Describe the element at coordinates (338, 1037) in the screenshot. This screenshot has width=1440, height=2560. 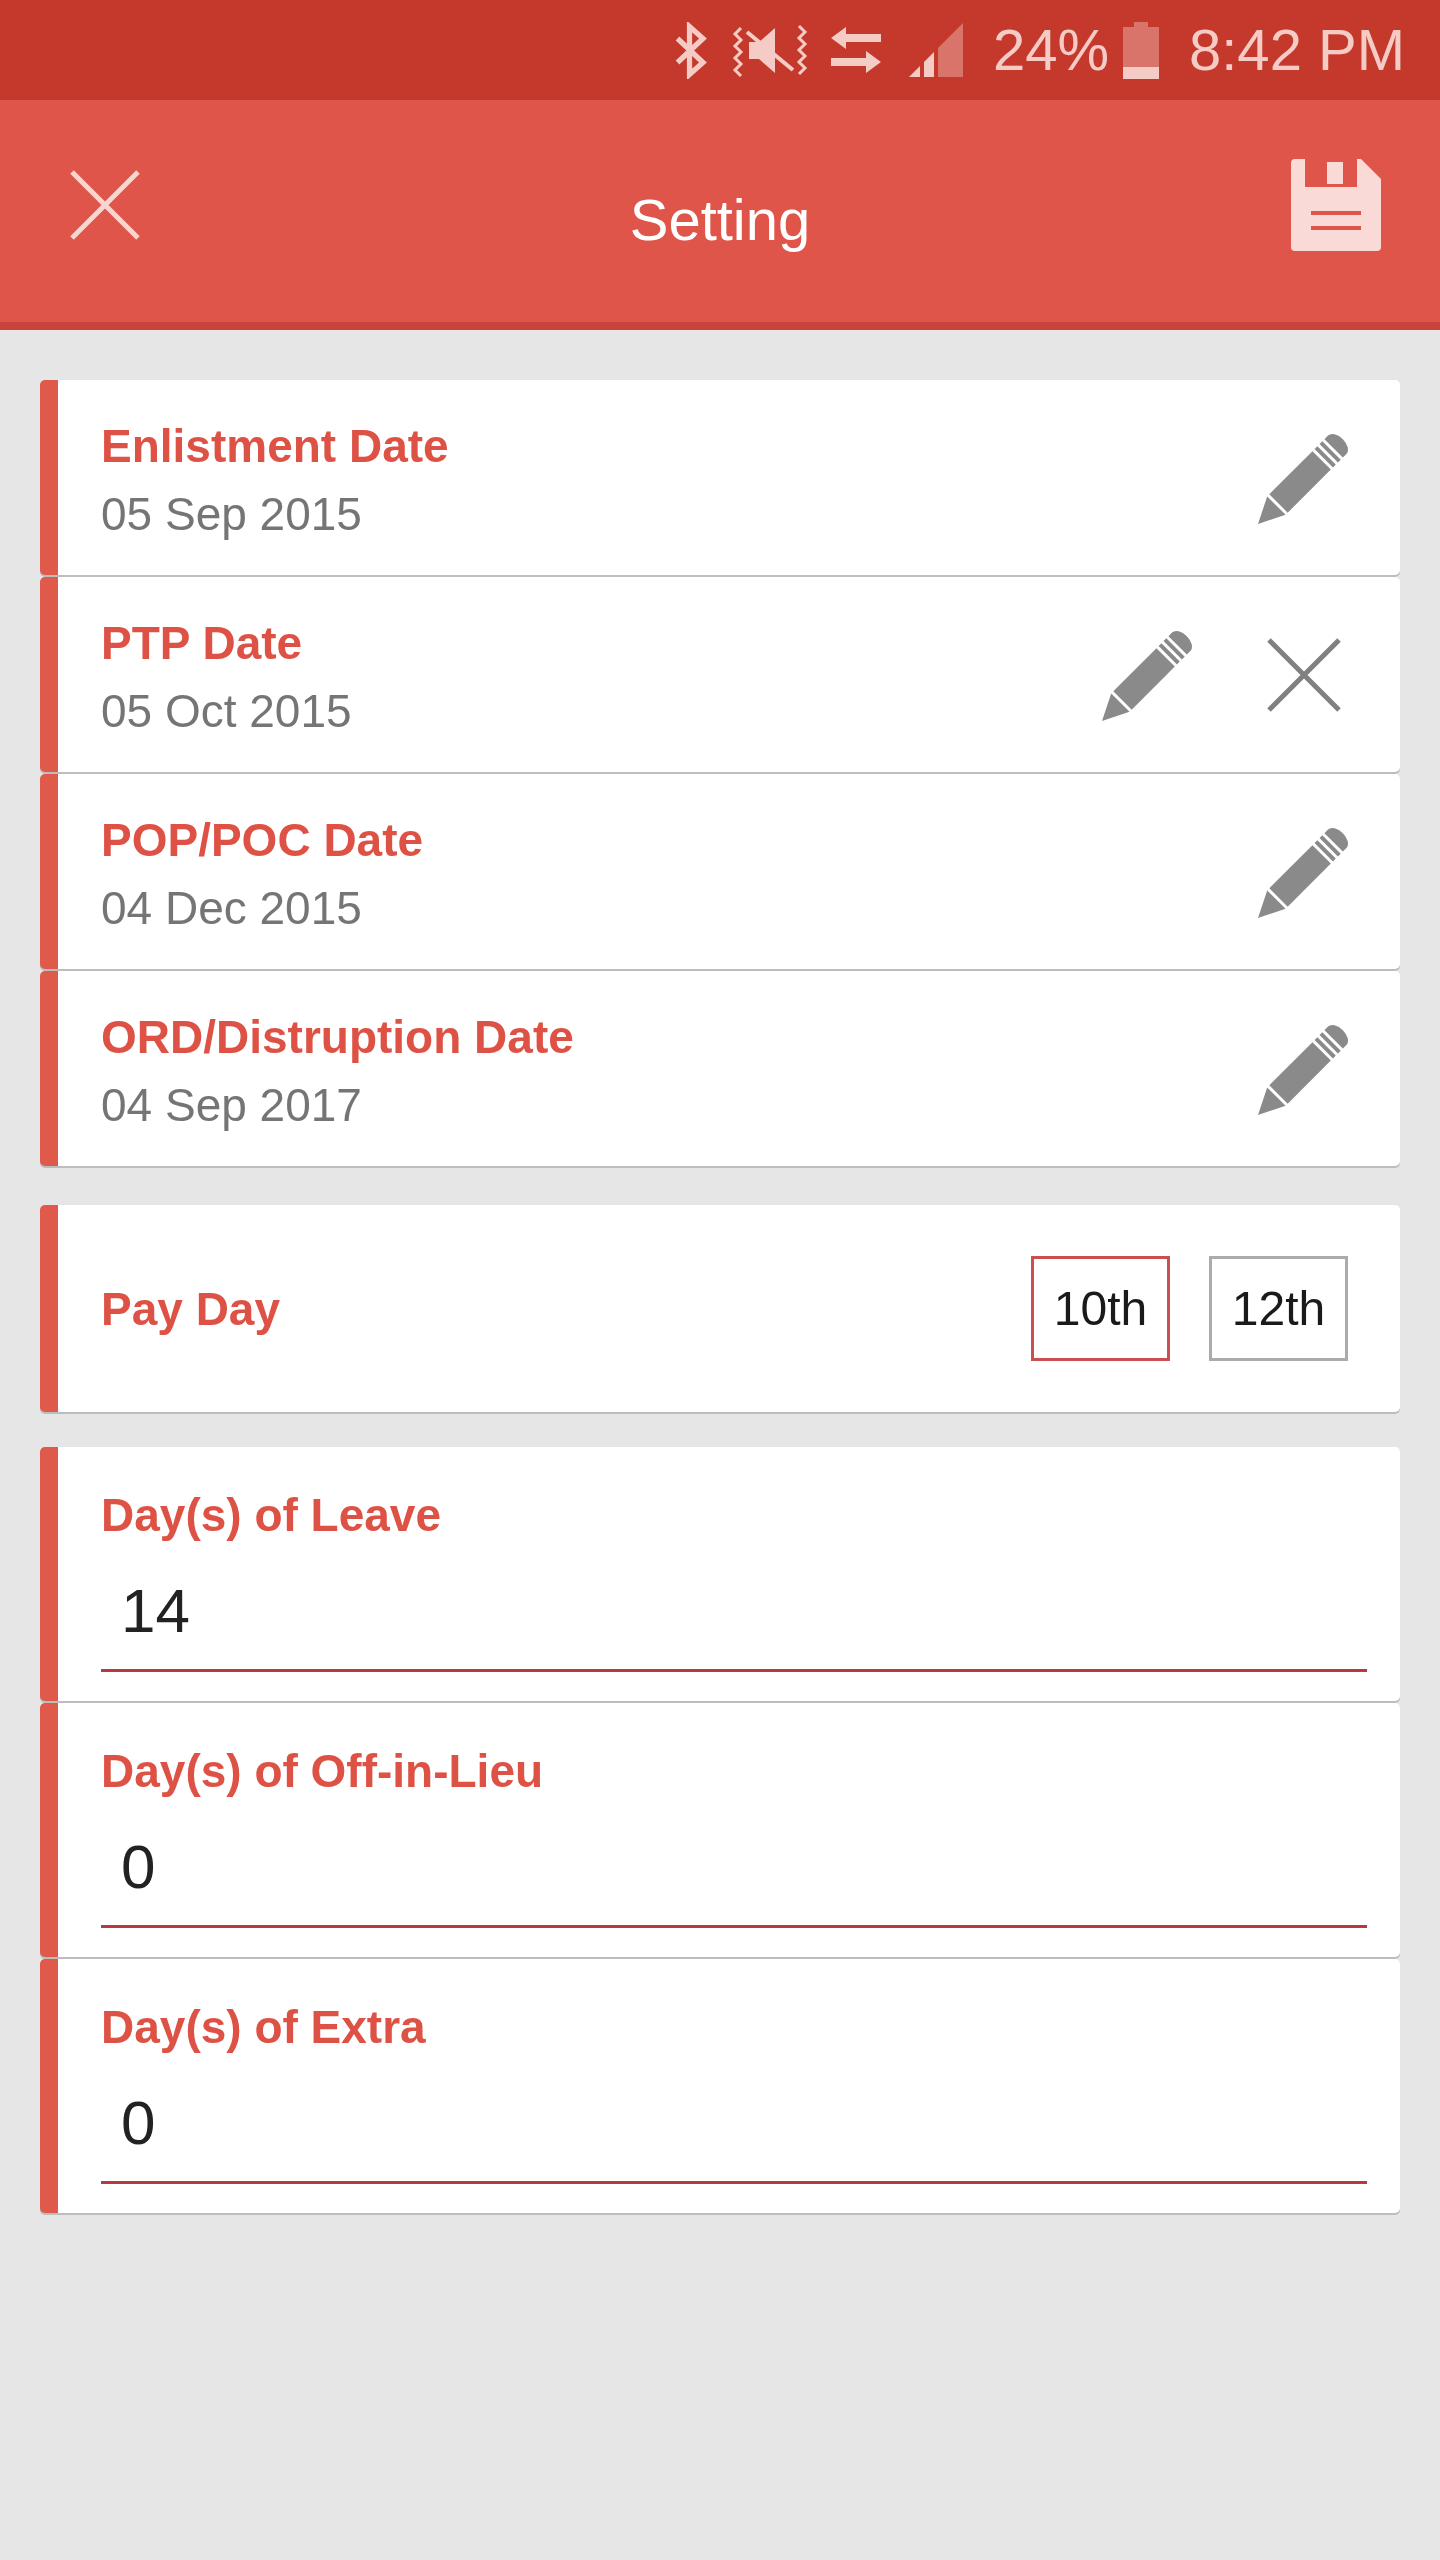
I see `date-label: ORD/Distruption Date` at that location.